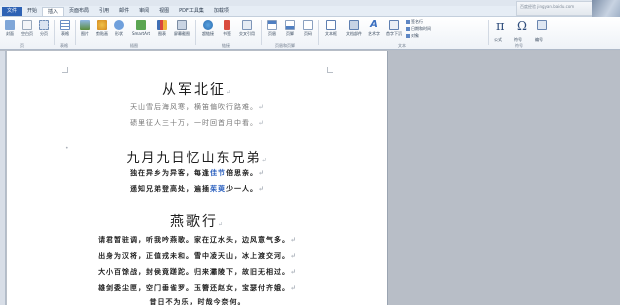 The width and height of the screenshot is (620, 305). What do you see at coordinates (27, 33) in the screenshot?
I see `blank-page-label: 空白页` at bounding box center [27, 33].